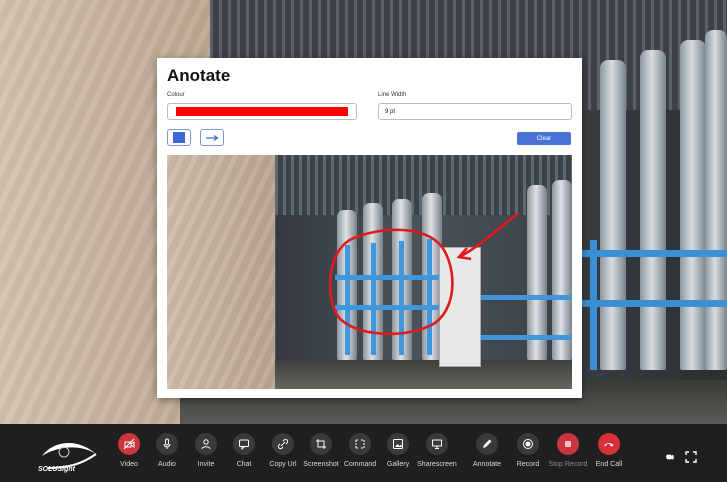 This screenshot has height=482, width=727. I want to click on screenshot-icon, so click(321, 444).